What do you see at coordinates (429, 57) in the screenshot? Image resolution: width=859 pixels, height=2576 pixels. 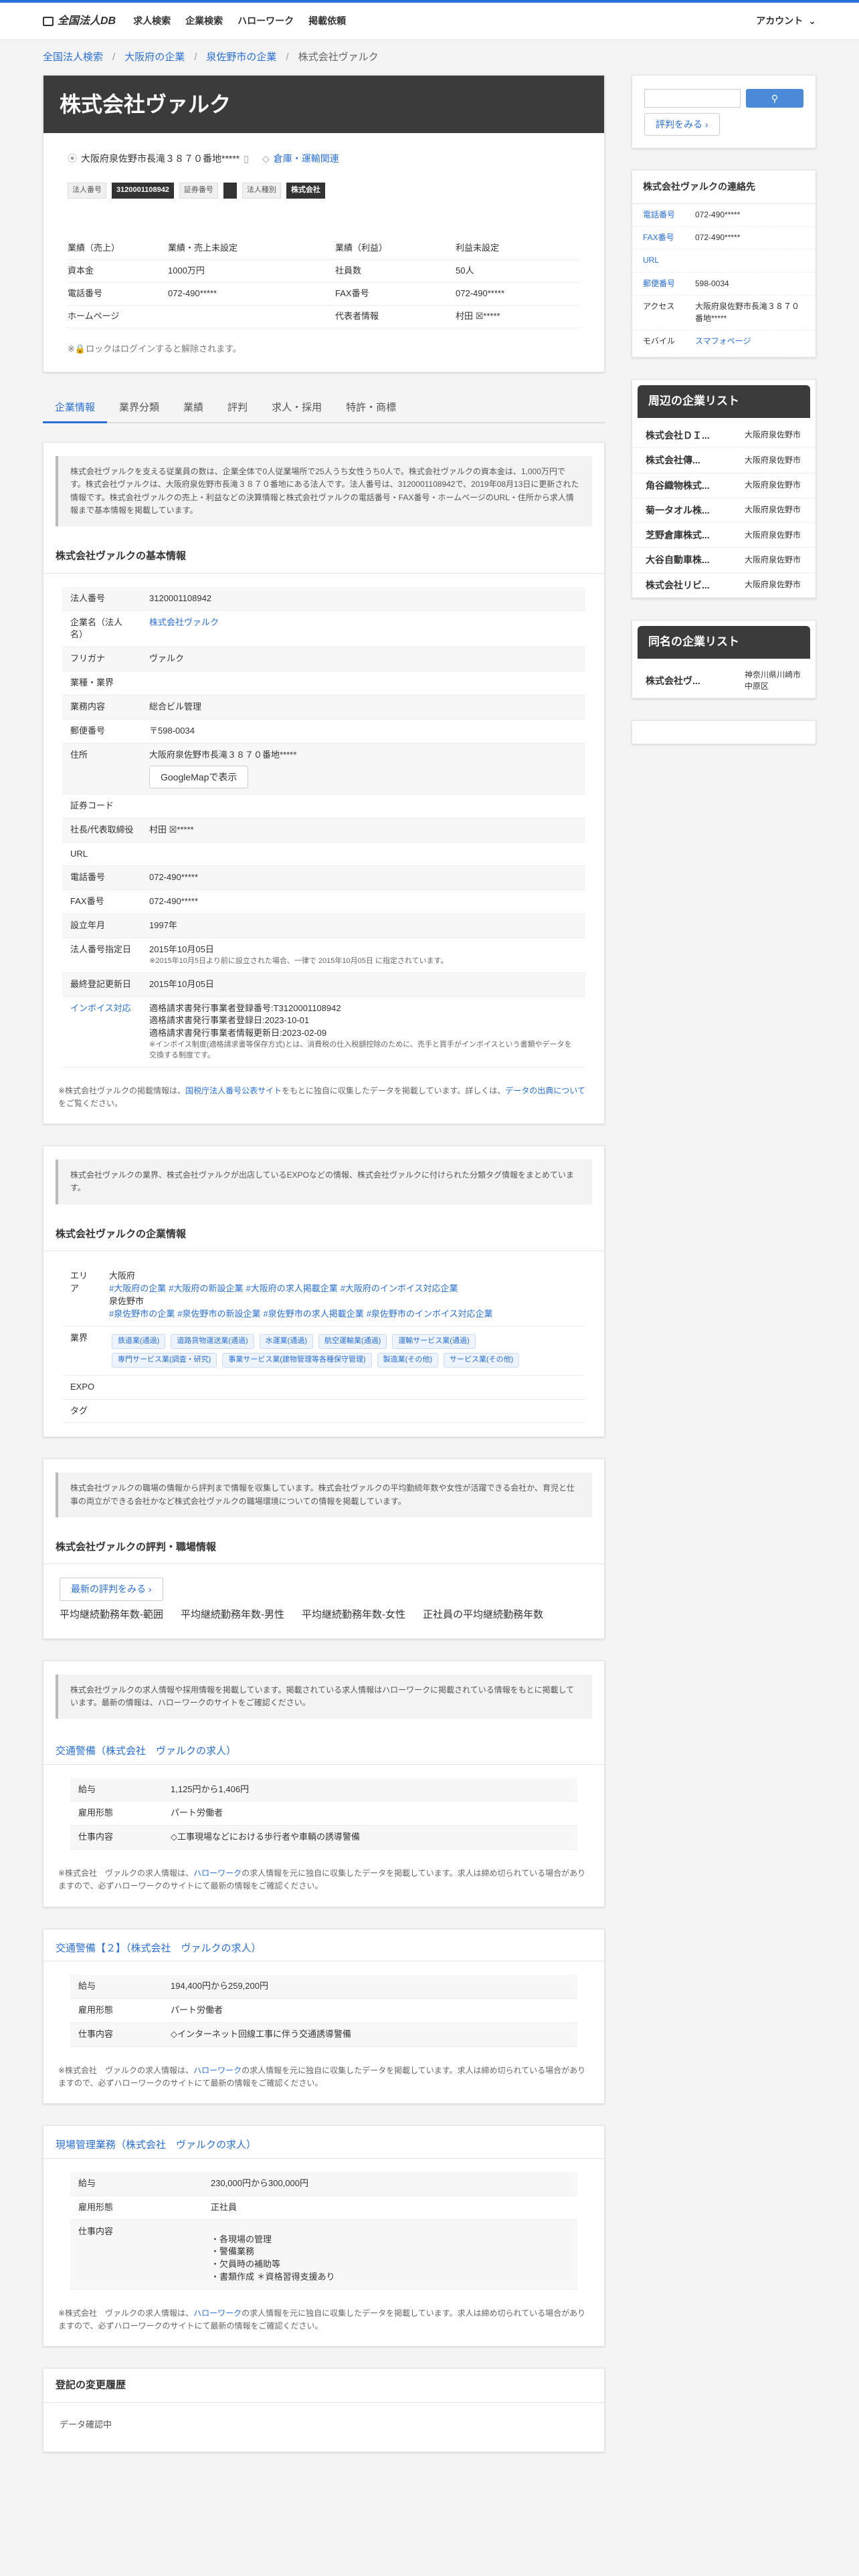 I see `breadcrumb: 全国法人検索 / 大阪府の企業 / 泉佐野市の企業 / 株式会社ヴァルク` at bounding box center [429, 57].